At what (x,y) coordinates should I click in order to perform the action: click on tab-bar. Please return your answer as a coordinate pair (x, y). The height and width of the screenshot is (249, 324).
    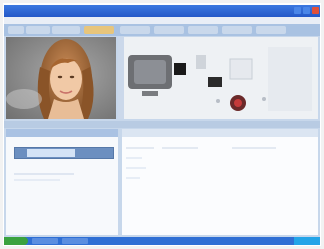
    Looking at the image, I should click on (162, 30).